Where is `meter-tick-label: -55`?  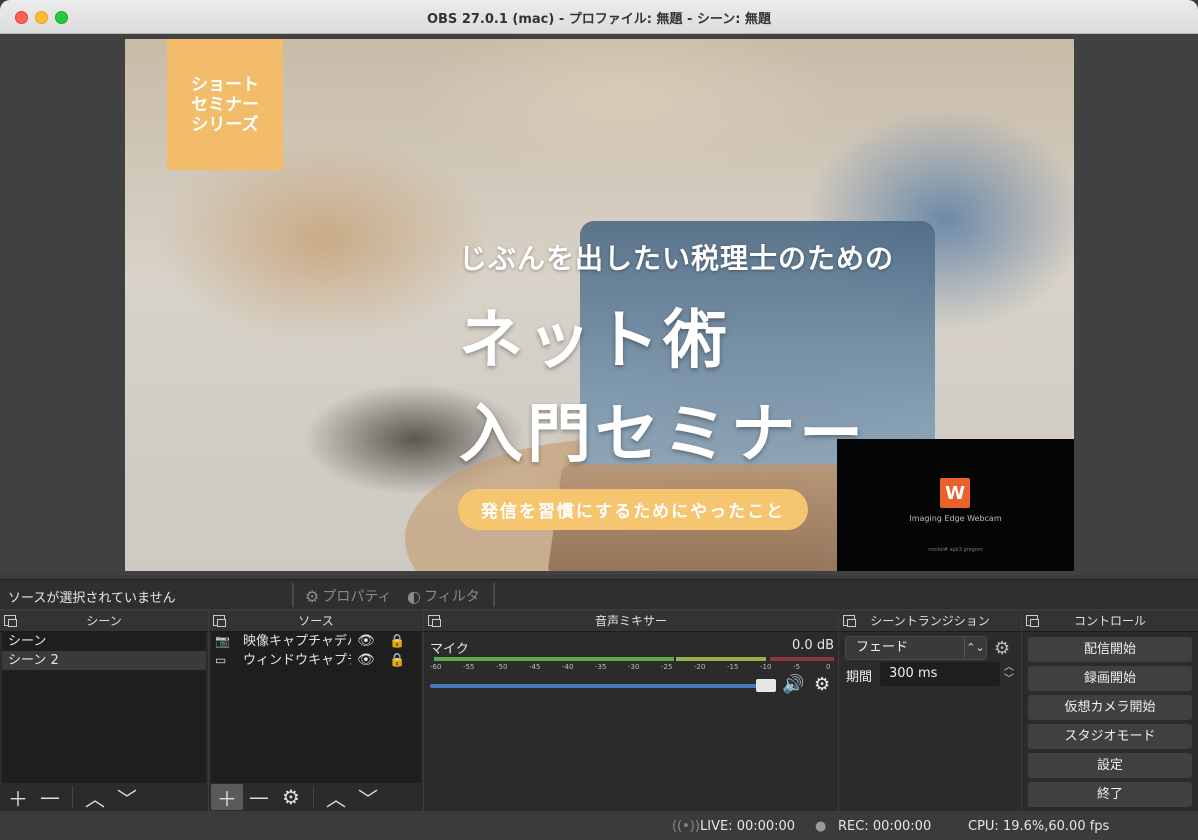
meter-tick-label: -55 is located at coordinates (469, 667).